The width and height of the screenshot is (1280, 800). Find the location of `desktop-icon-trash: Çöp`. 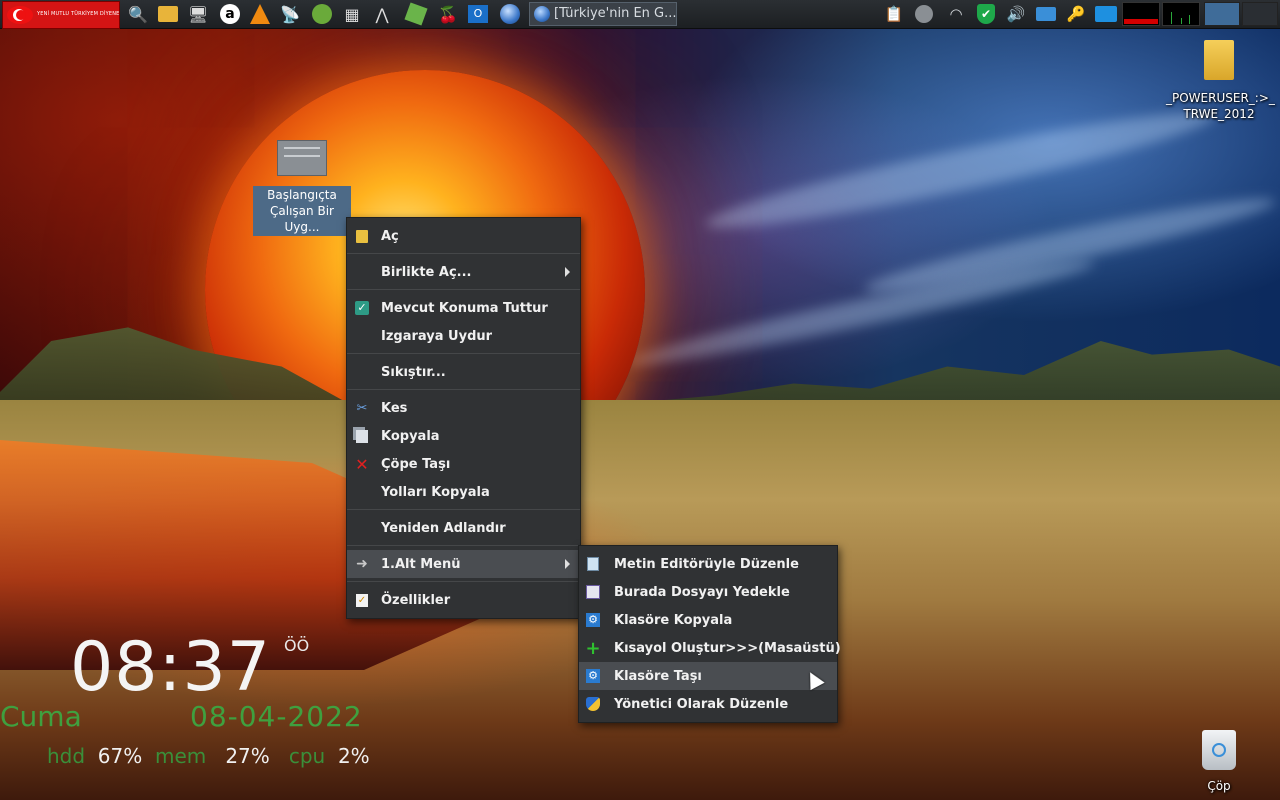

desktop-icon-trash: Çöp is located at coordinates (1219, 762).